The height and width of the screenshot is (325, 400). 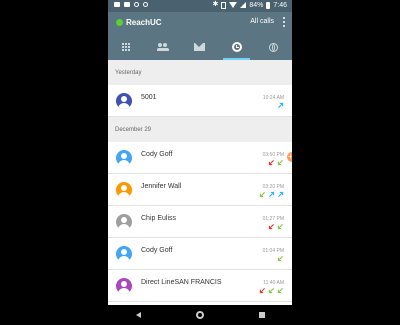 I want to click on vibrate-icon, so click(x=224, y=5).